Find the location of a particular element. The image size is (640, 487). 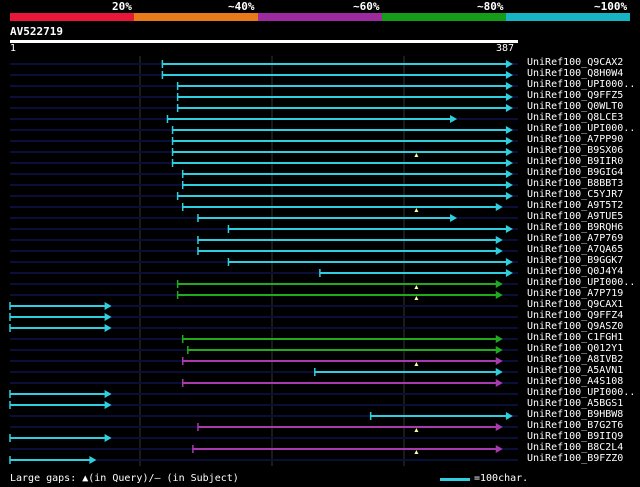

hit-label: UniRef100_A7P769 is located at coordinates (575, 238).